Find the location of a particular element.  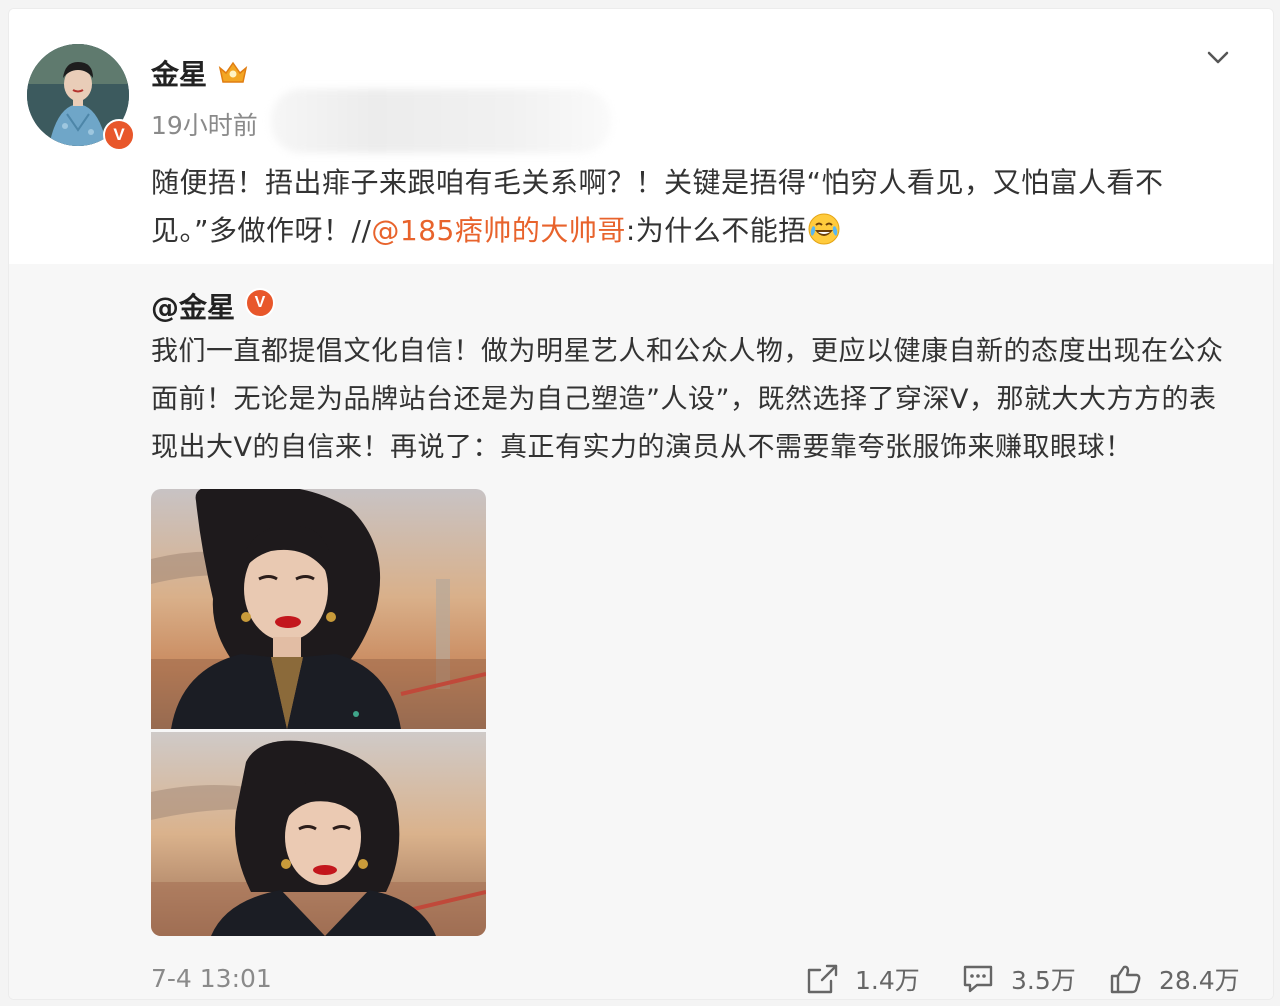

original-author: @金星 is located at coordinates (193, 306).